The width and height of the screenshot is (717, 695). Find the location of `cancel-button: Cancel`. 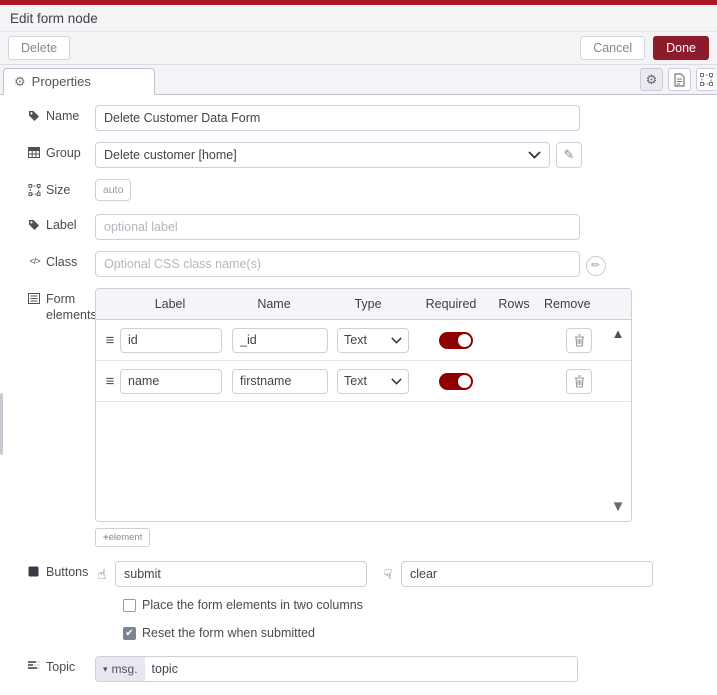

cancel-button: Cancel is located at coordinates (613, 48).